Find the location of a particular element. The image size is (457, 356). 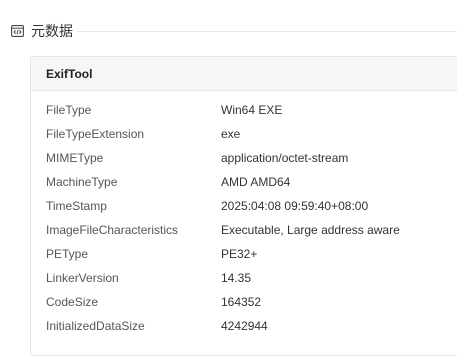

metadata-row: MIMEType application/octet-stream is located at coordinates (244, 158).